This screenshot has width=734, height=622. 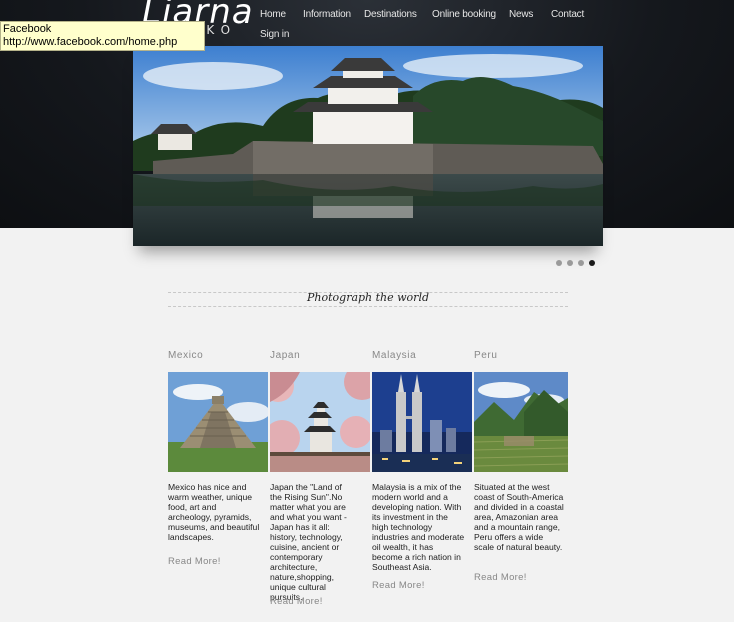 What do you see at coordinates (368, 306) in the screenshot?
I see `tagline-divider-bottom` at bounding box center [368, 306].